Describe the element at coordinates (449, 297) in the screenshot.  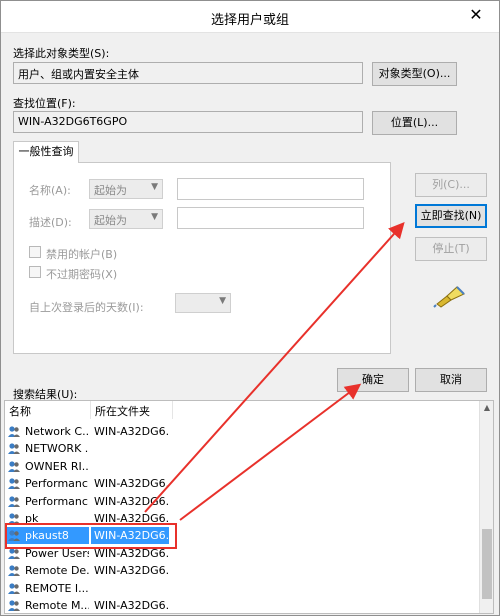
I see `search-flashlight-icon` at that location.